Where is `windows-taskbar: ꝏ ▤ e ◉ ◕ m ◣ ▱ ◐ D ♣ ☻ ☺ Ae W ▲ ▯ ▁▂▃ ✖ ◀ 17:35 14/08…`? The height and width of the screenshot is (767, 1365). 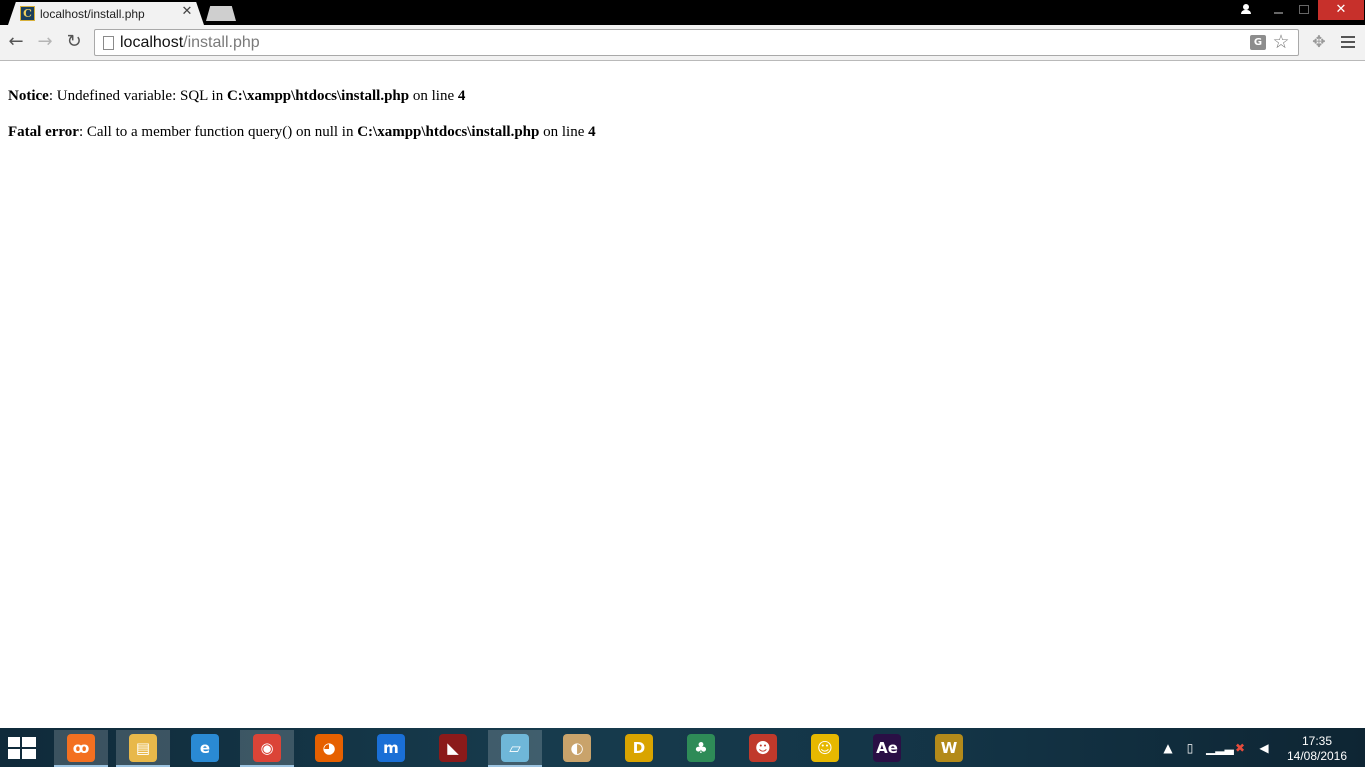 windows-taskbar: ꝏ ▤ e ◉ ◕ m ◣ ▱ ◐ D ♣ ☻ ☺ Ae W ▲ ▯ ▁▂▃ ✖ ◀ 17:35 14/08… is located at coordinates (682, 747).